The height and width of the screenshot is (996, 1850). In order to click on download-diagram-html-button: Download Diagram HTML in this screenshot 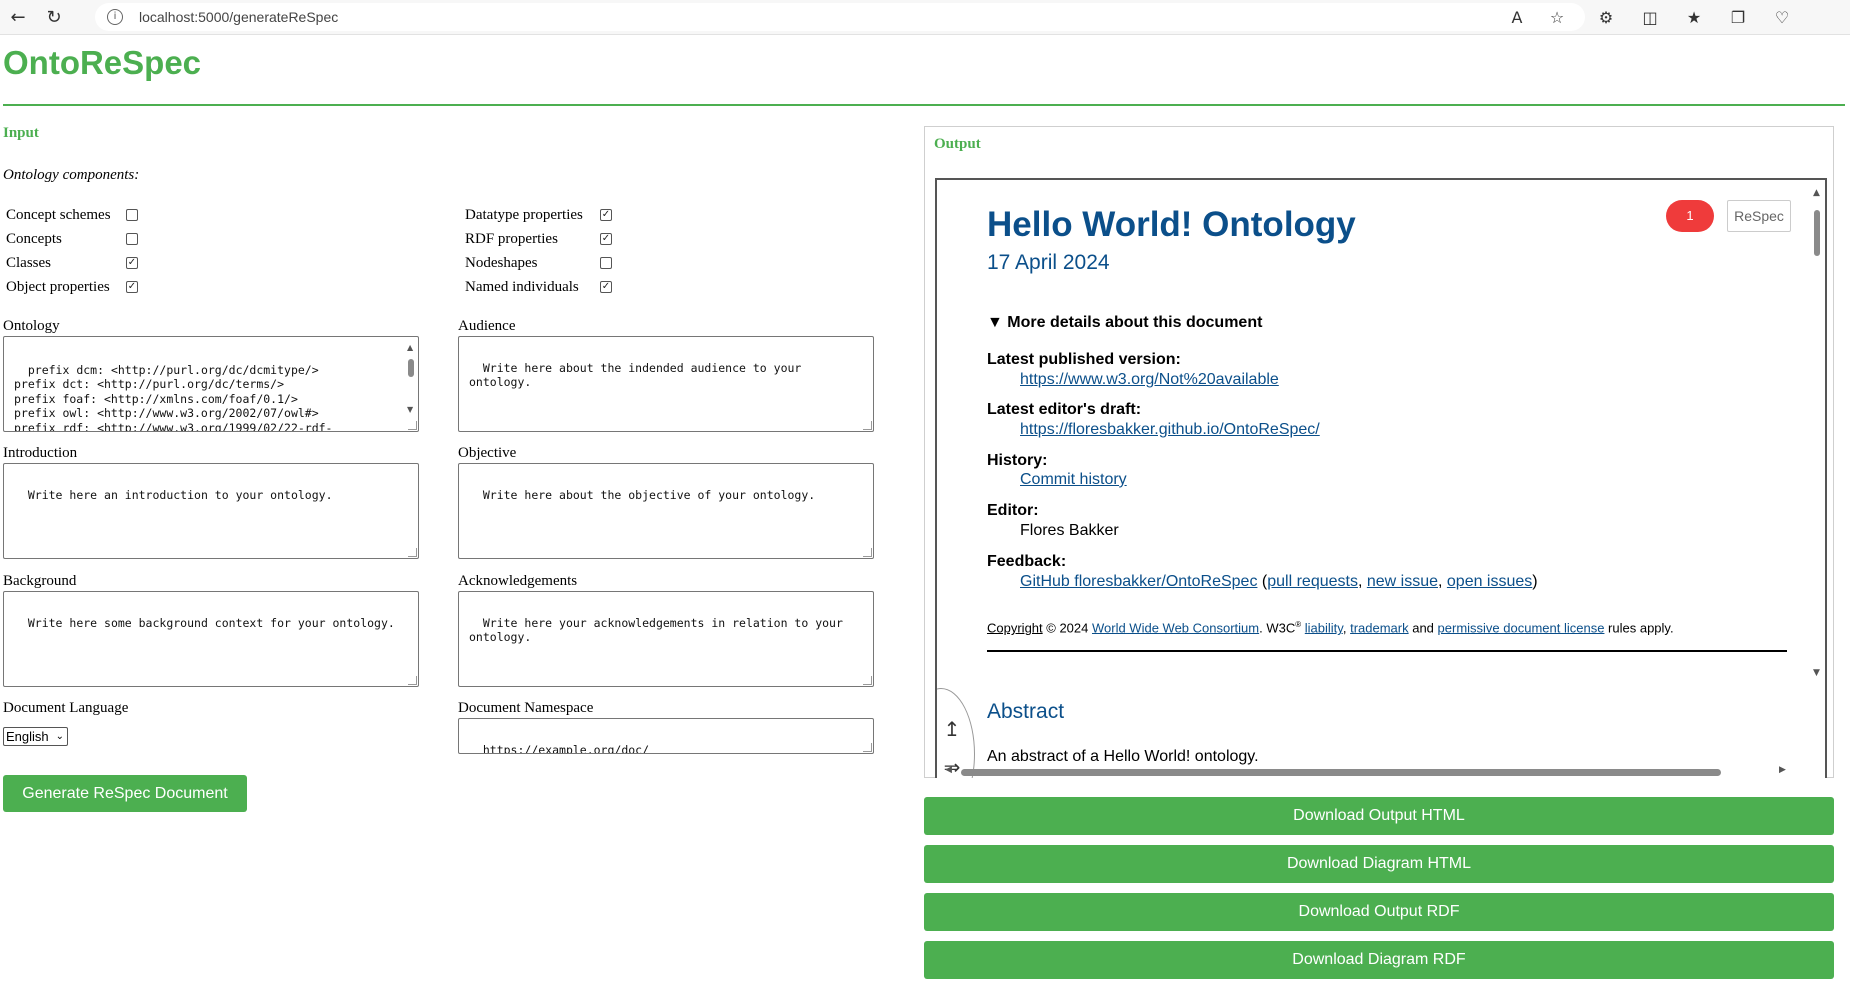, I will do `click(1379, 864)`.